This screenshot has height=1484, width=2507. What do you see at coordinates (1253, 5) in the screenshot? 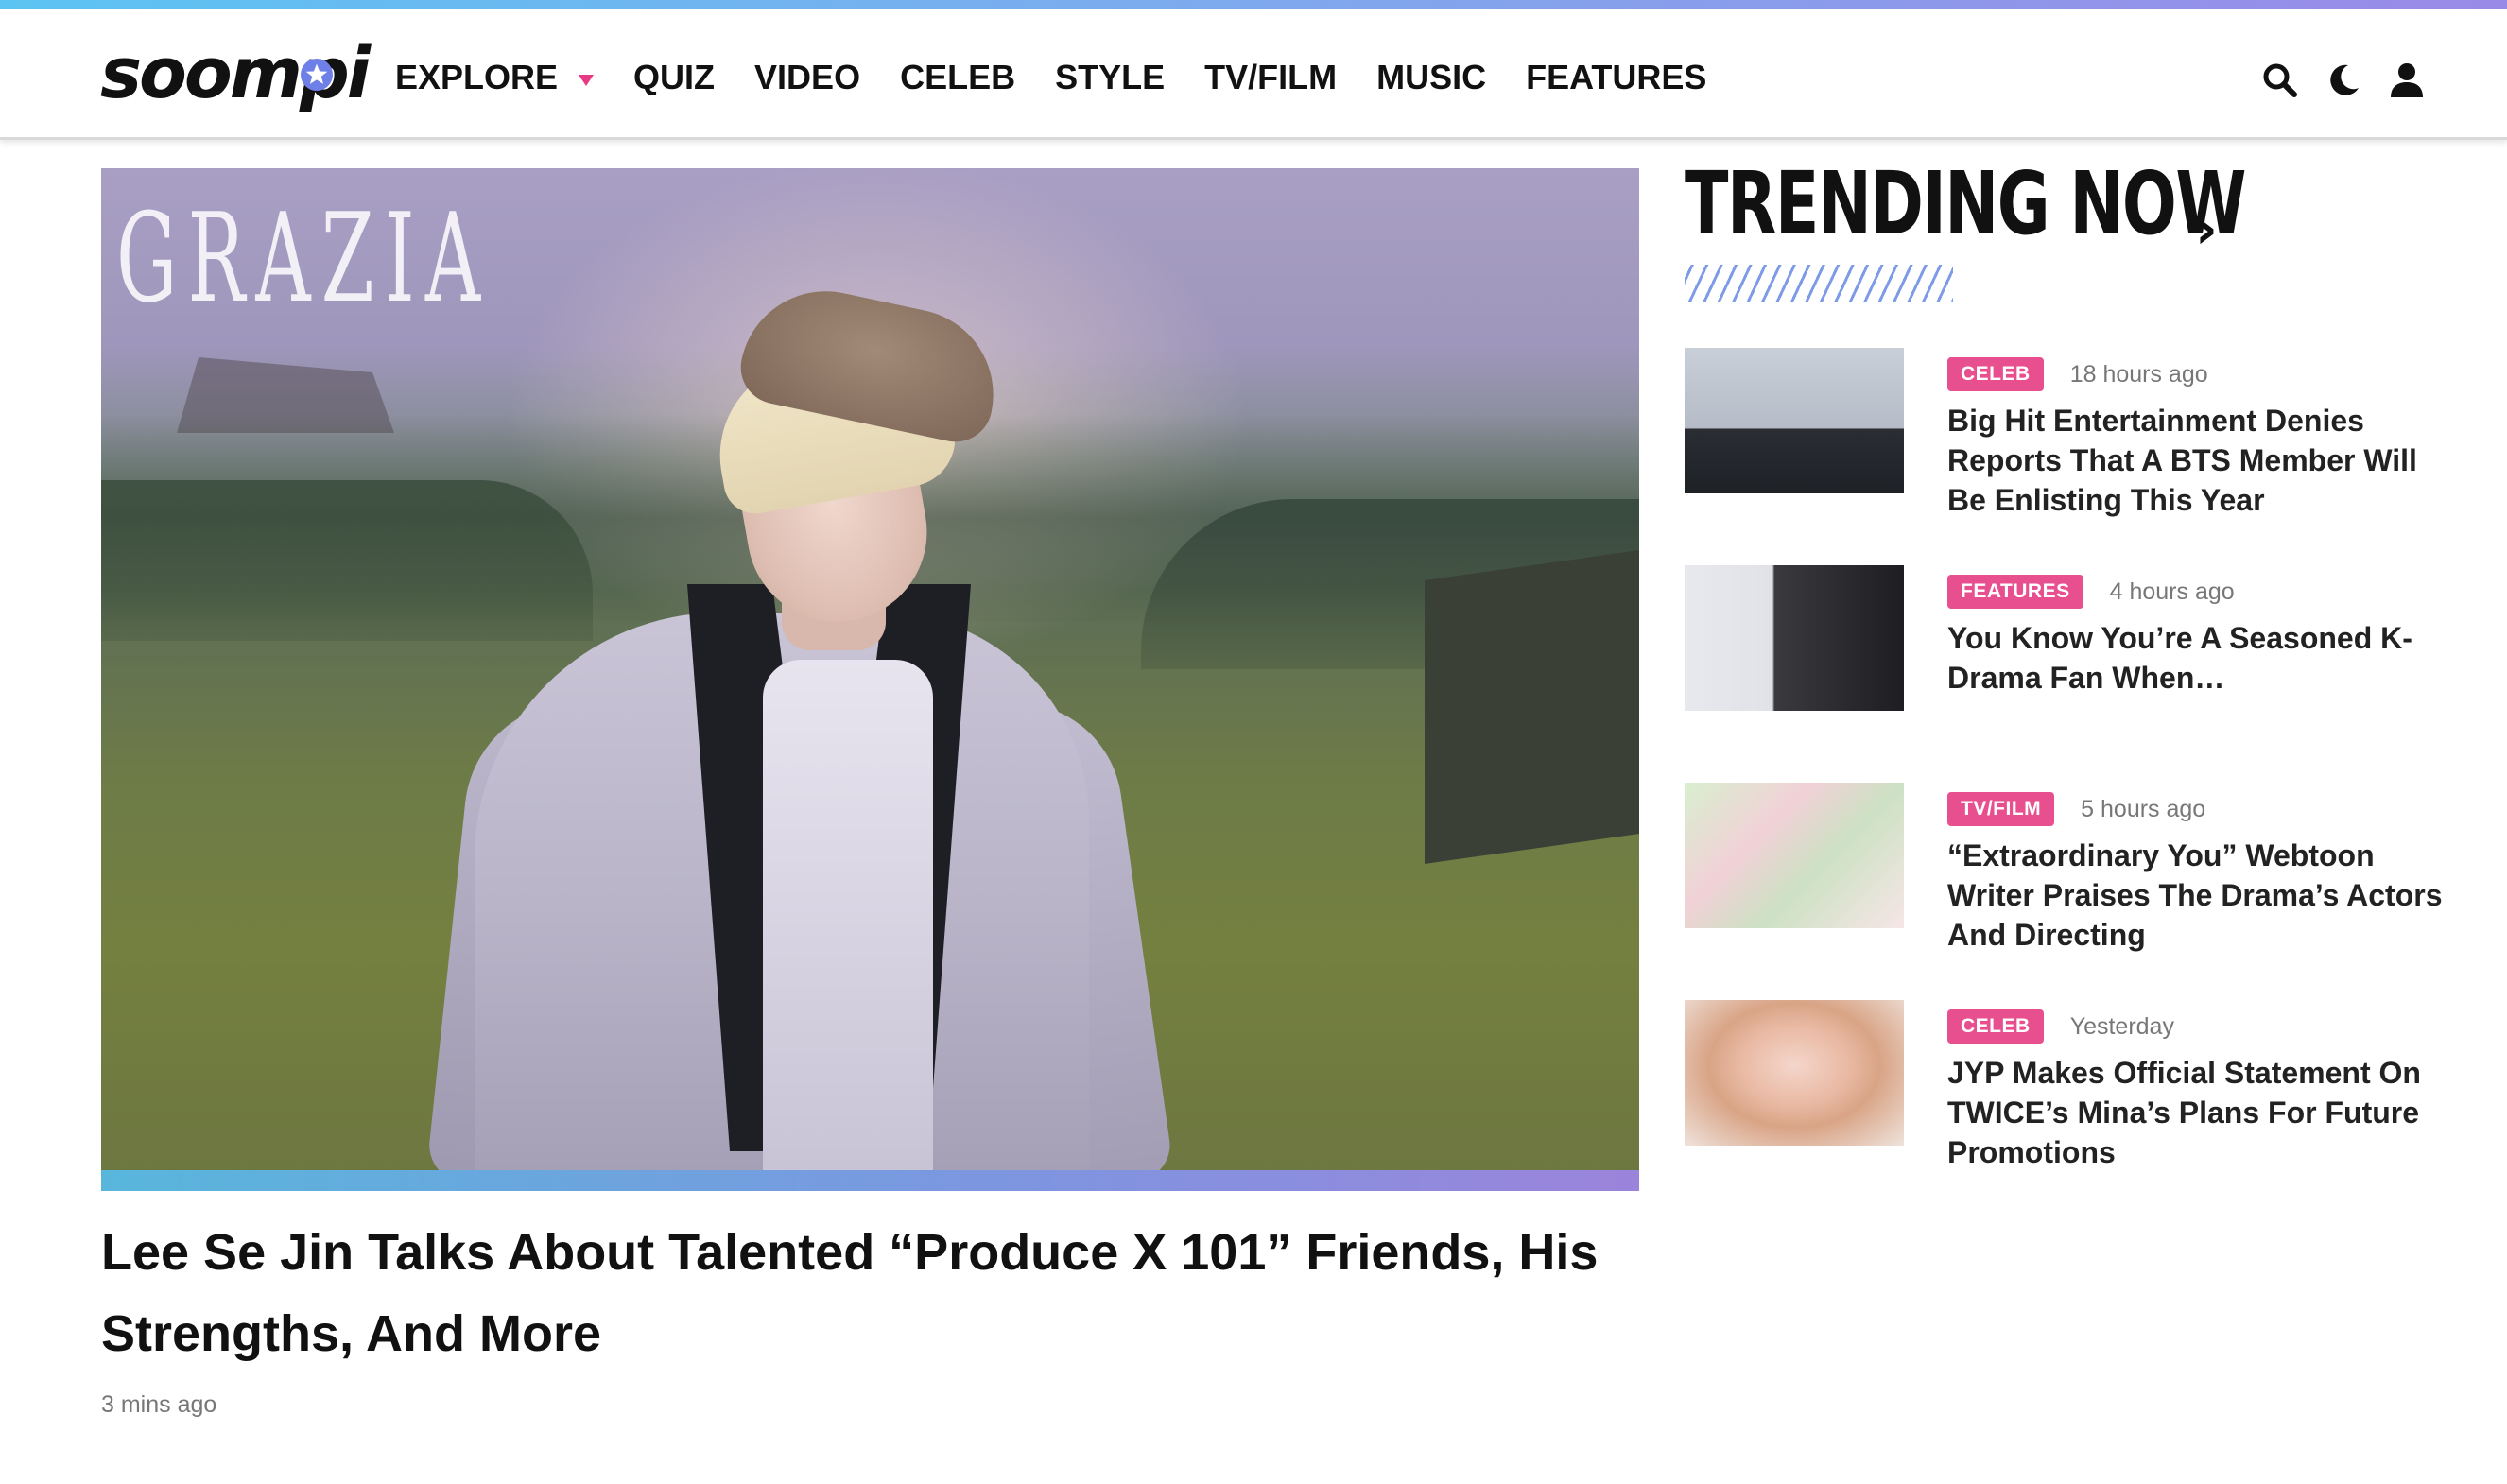
I see `top-gradient-bar` at bounding box center [1253, 5].